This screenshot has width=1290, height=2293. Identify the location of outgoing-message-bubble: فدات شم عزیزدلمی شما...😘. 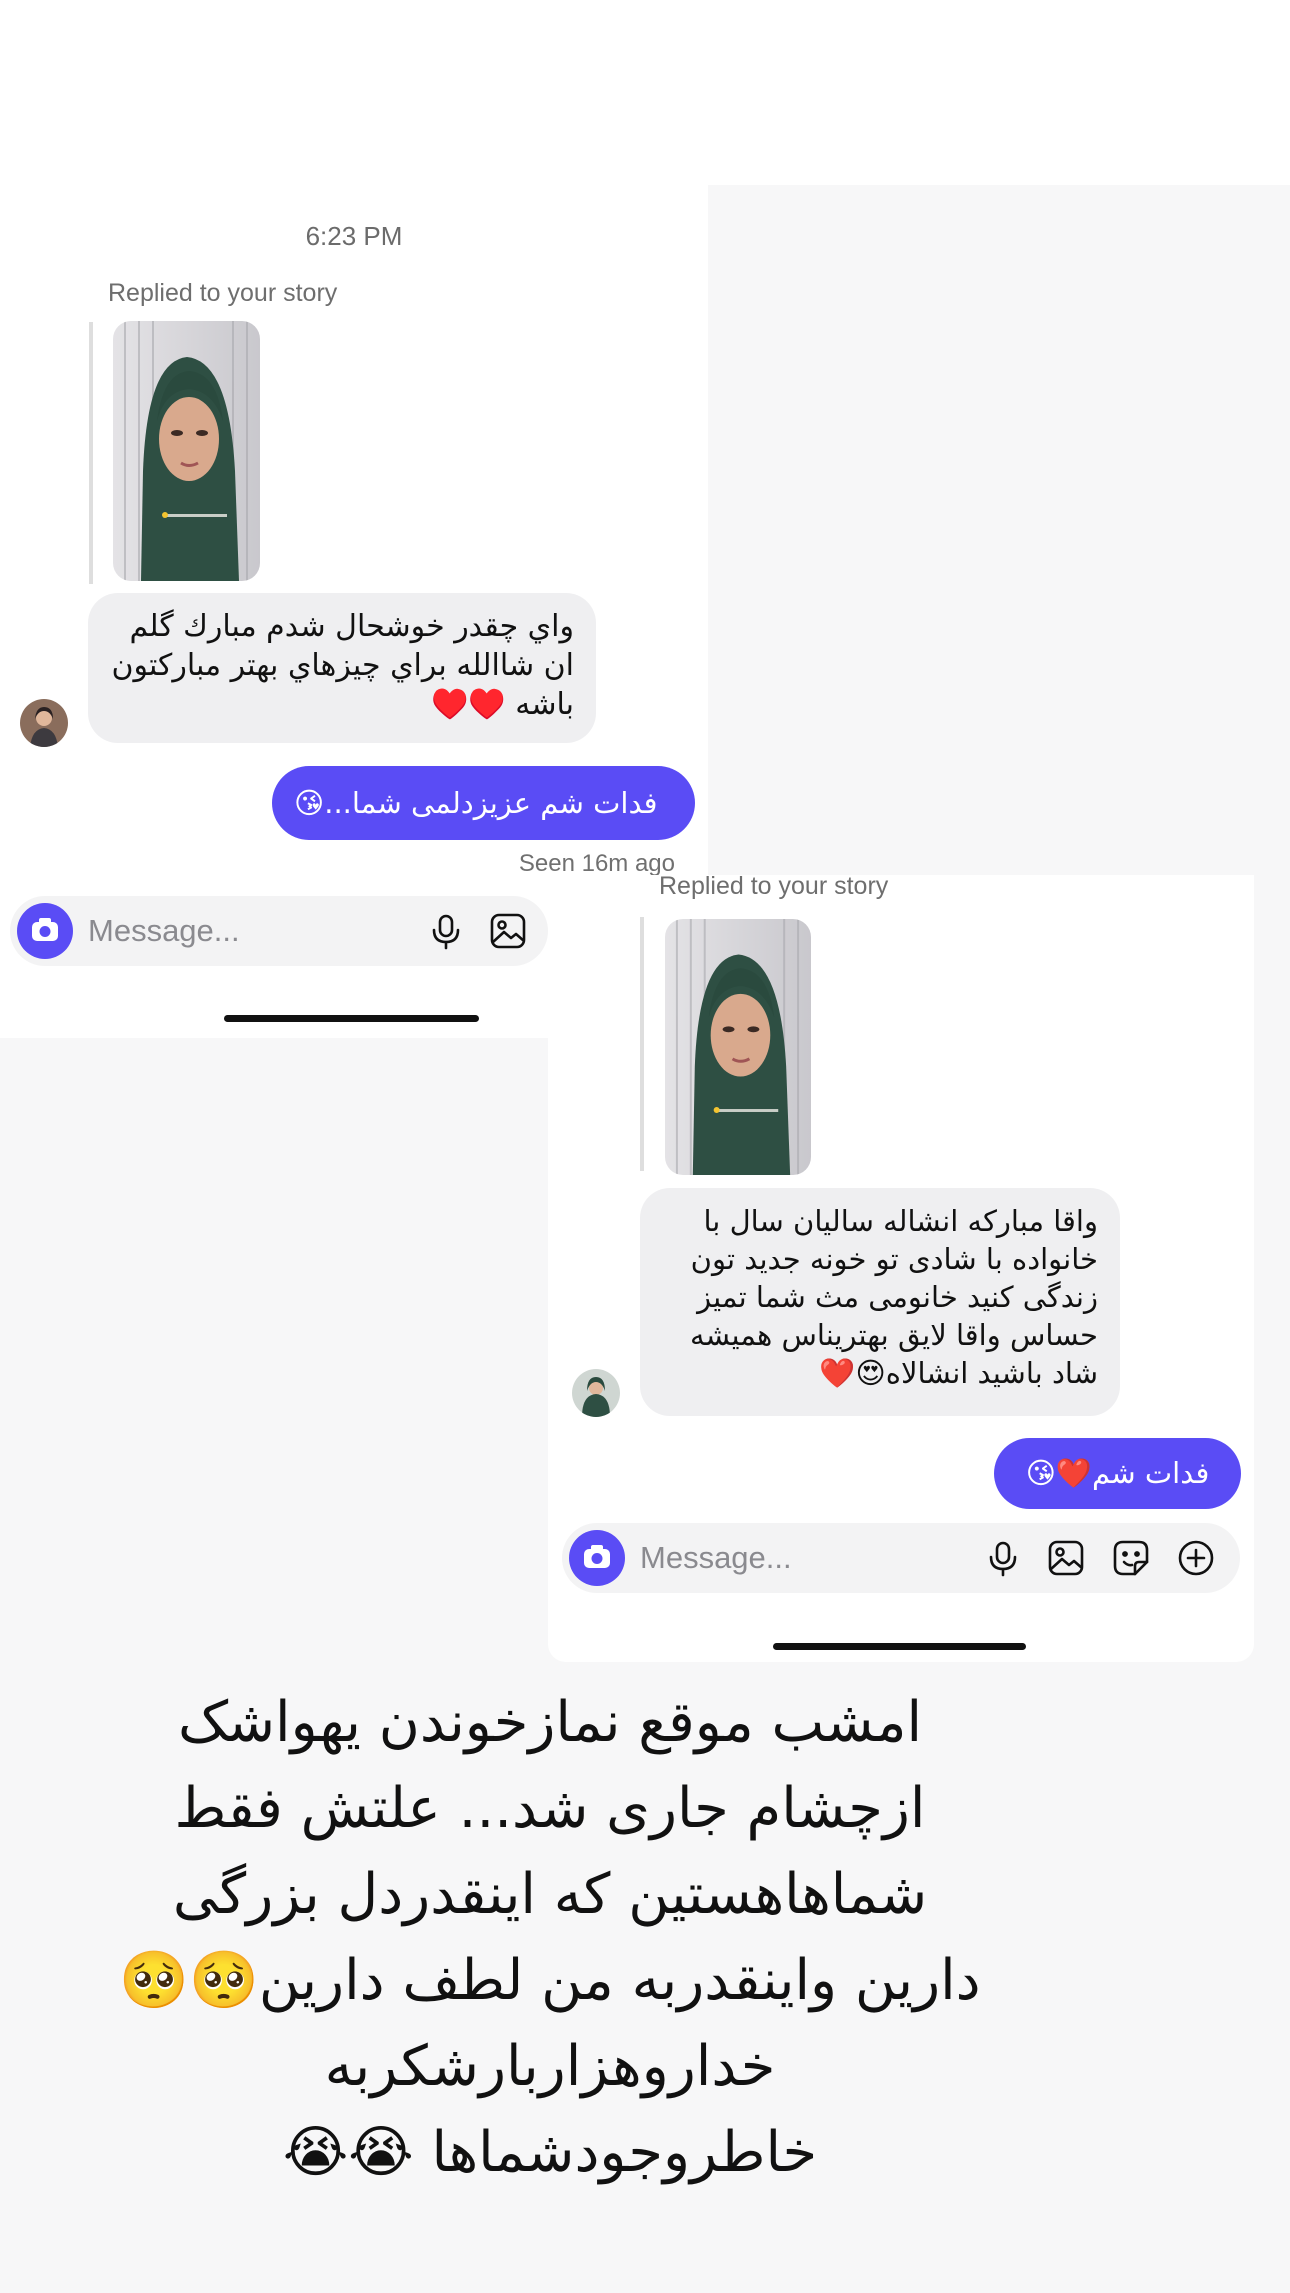
(483, 803).